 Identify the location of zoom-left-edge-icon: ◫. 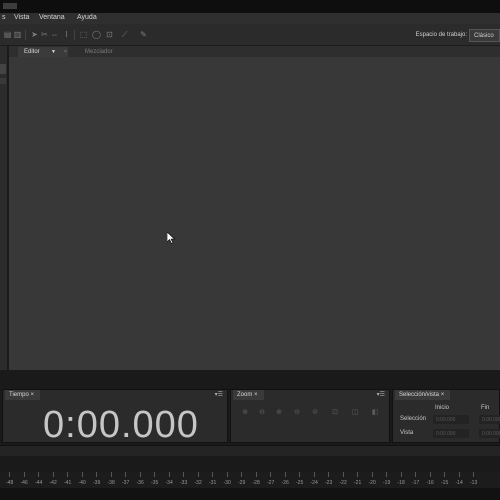
(355, 413).